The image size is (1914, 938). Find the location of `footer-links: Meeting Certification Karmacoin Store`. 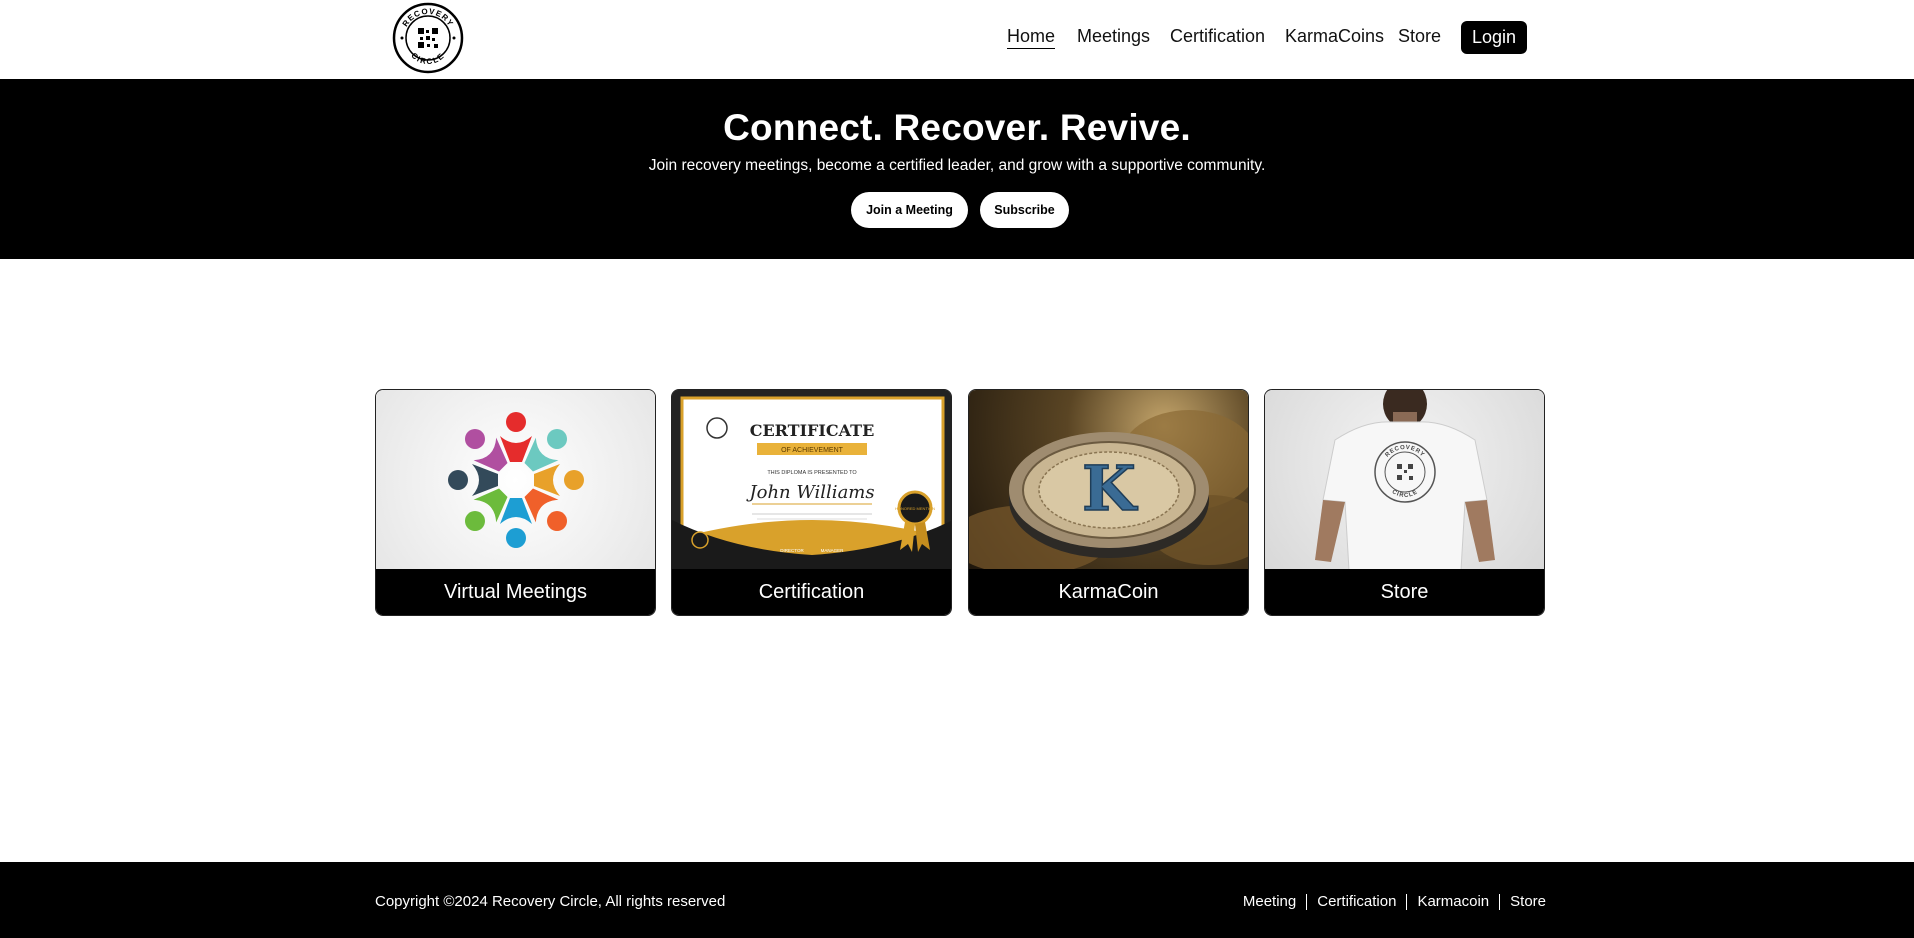

footer-links: Meeting Certification Karmacoin Store is located at coordinates (1394, 901).